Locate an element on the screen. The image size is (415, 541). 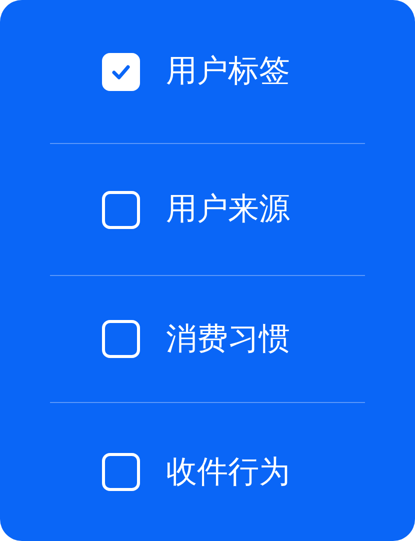
option-label: 用户来源 is located at coordinates (228, 209).